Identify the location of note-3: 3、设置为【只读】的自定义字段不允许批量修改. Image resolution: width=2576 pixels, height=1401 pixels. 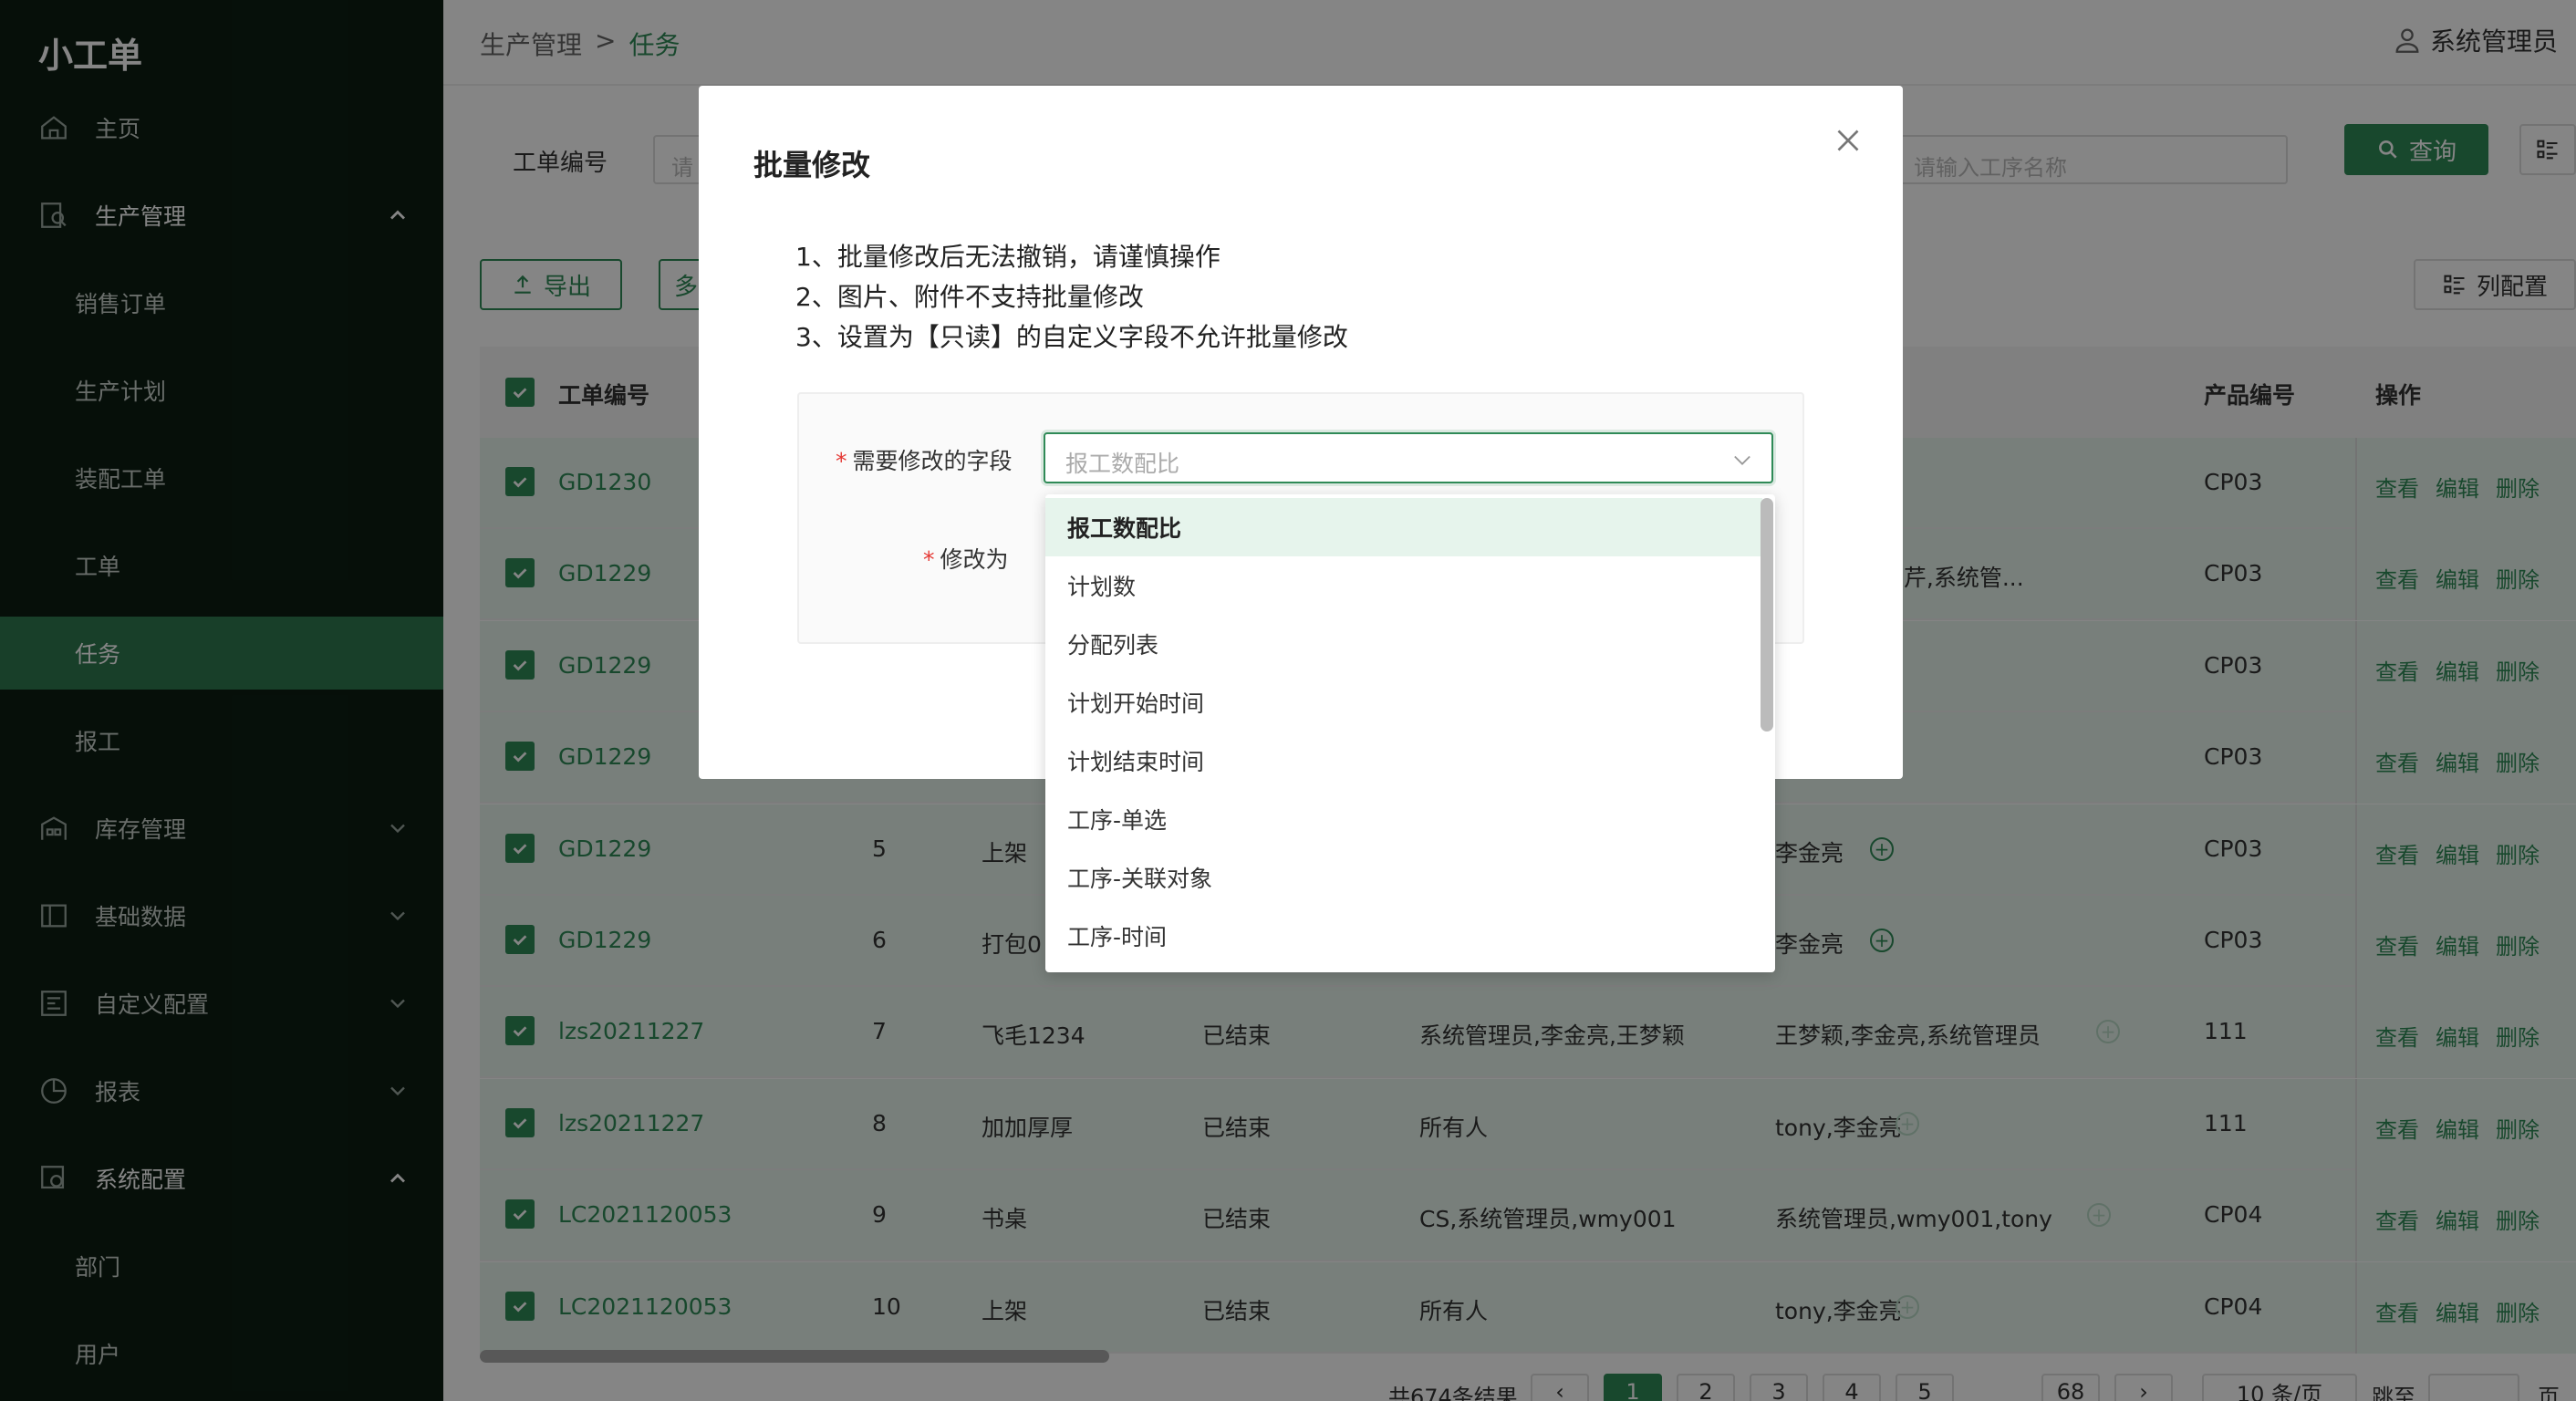
(1071, 337).